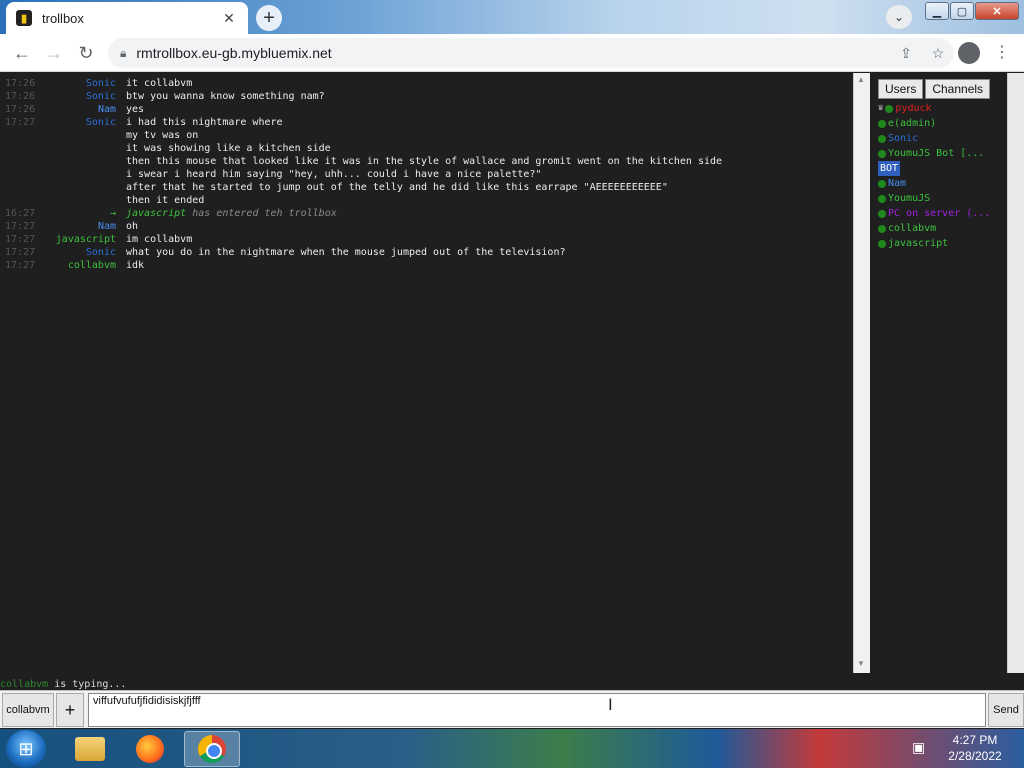 Image resolution: width=1024 pixels, height=768 pixels. Describe the element at coordinates (54, 53) in the screenshot. I see `forward-arrow-icon: →` at that location.